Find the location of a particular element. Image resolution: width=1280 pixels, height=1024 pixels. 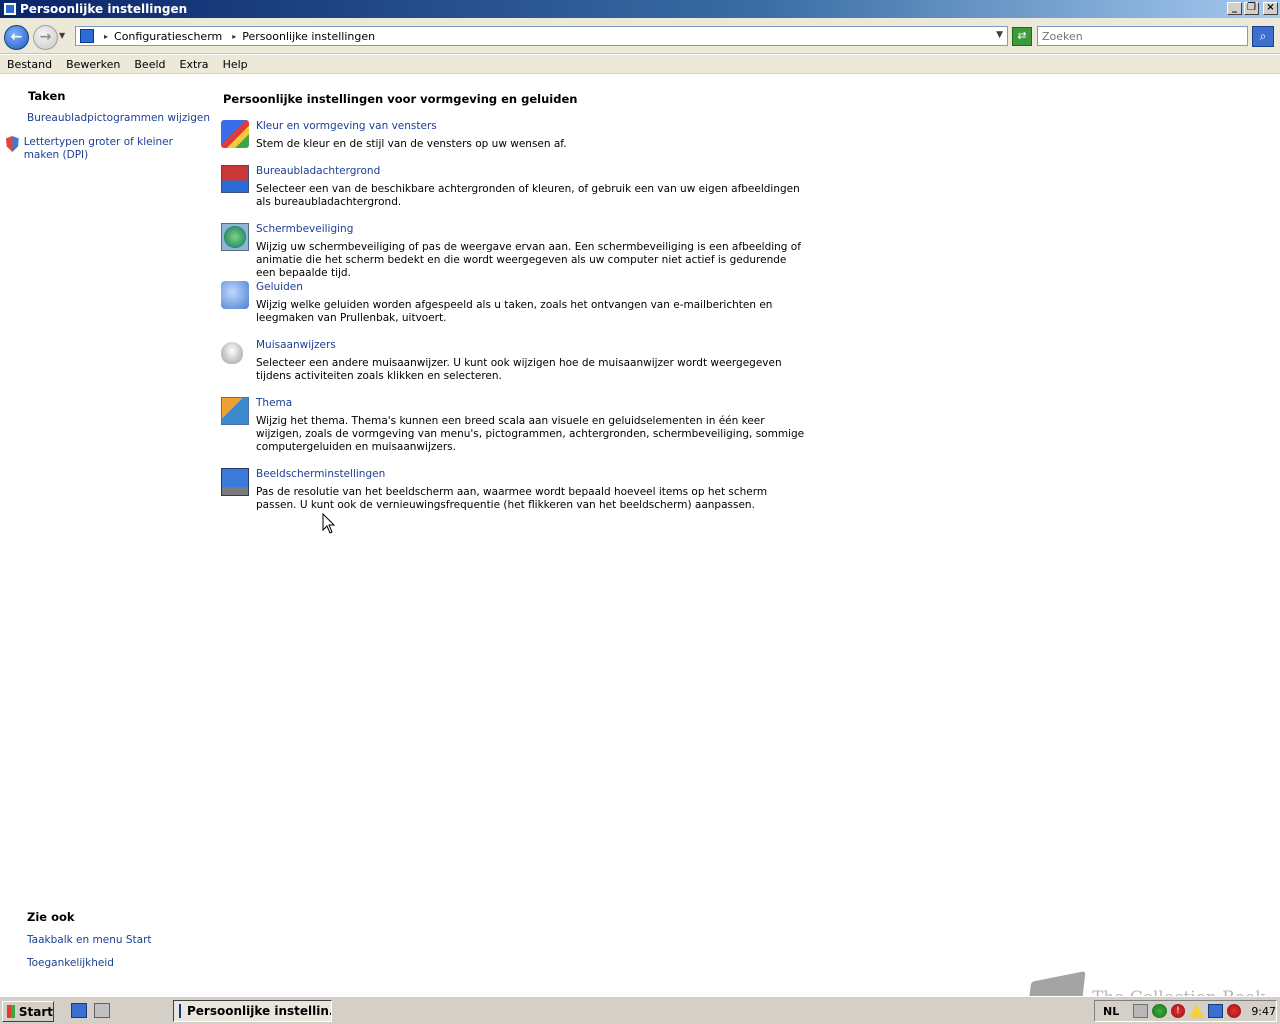

windows-logo-icon is located at coordinates (11, 1011).